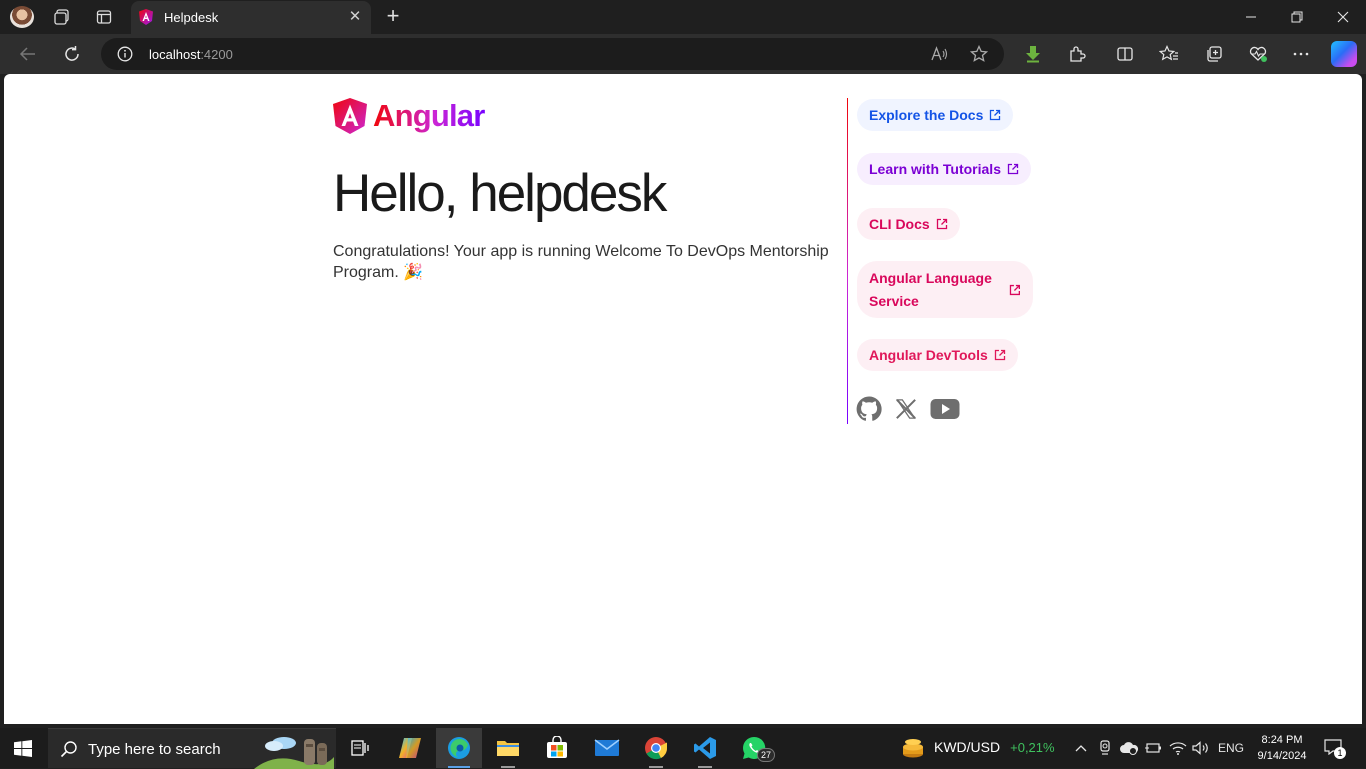 Image resolution: width=1366 pixels, height=769 pixels. I want to click on copilot-taskbar-icon, so click(410, 748).